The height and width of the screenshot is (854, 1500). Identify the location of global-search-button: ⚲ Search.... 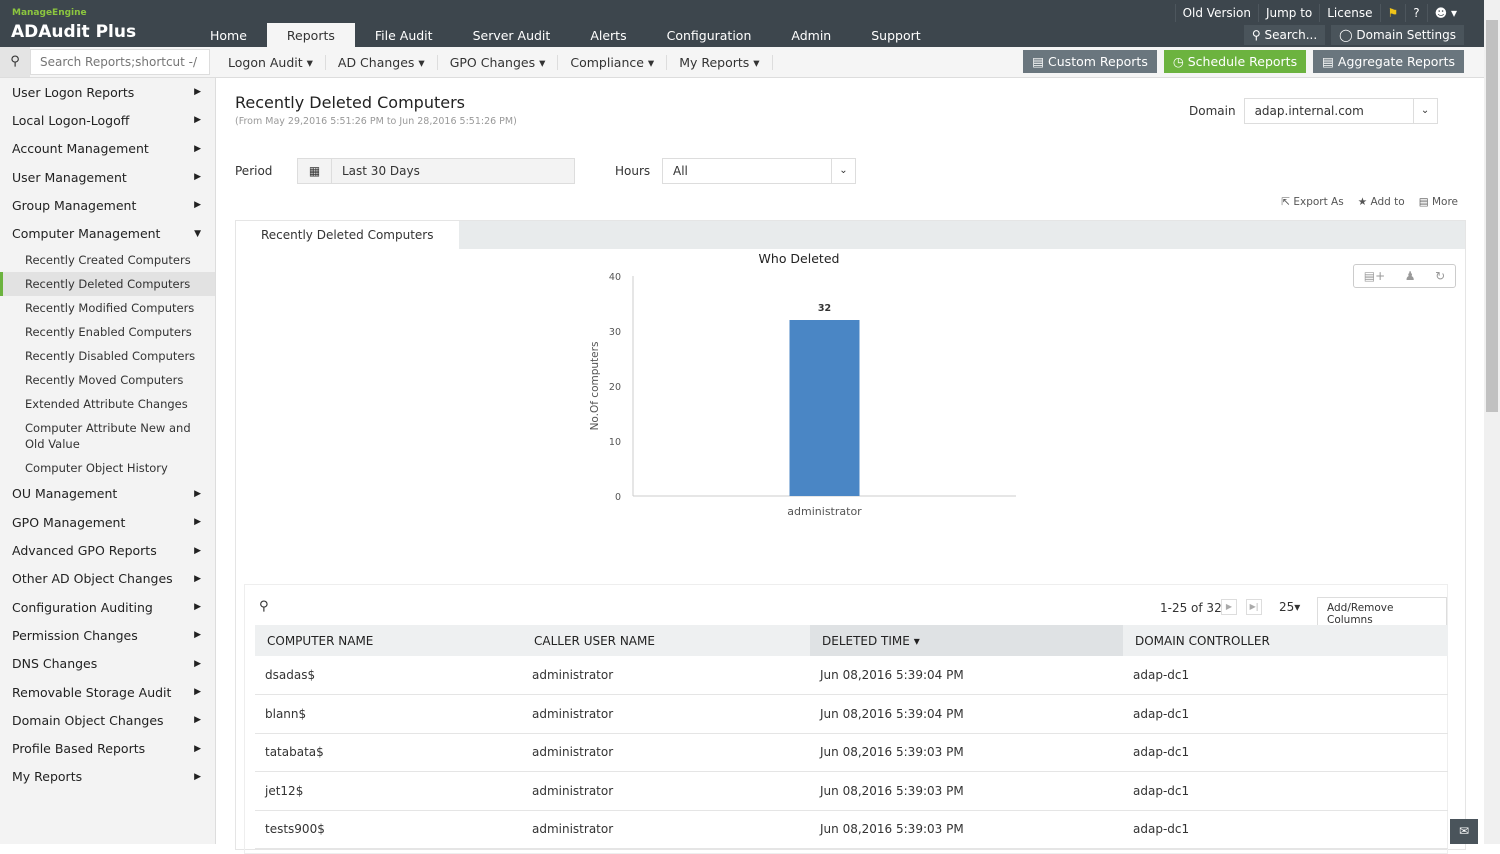
(1284, 35).